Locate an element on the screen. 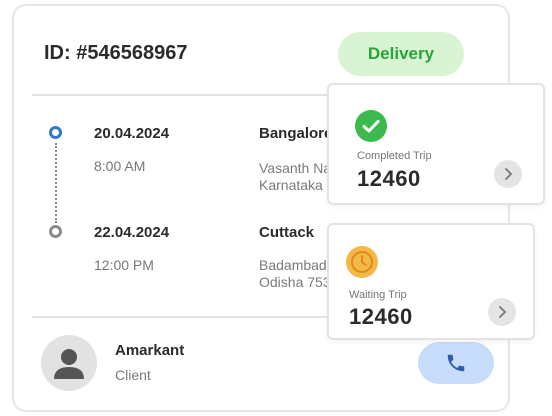  drop-city: Cuttack is located at coordinates (287, 232).